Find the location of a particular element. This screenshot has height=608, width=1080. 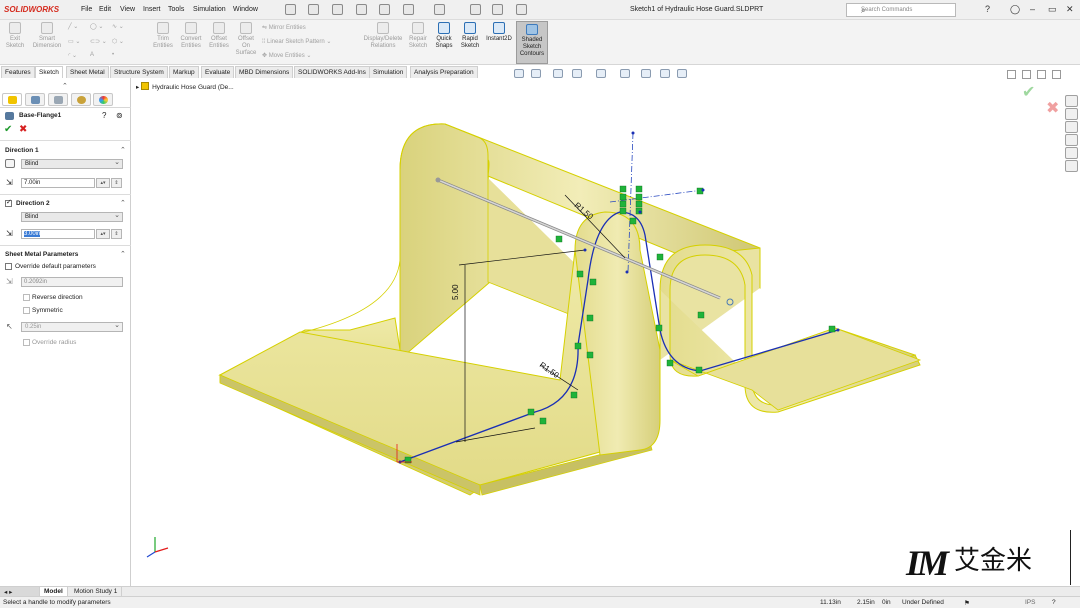

status-state: Under Defined is located at coordinates (923, 602).